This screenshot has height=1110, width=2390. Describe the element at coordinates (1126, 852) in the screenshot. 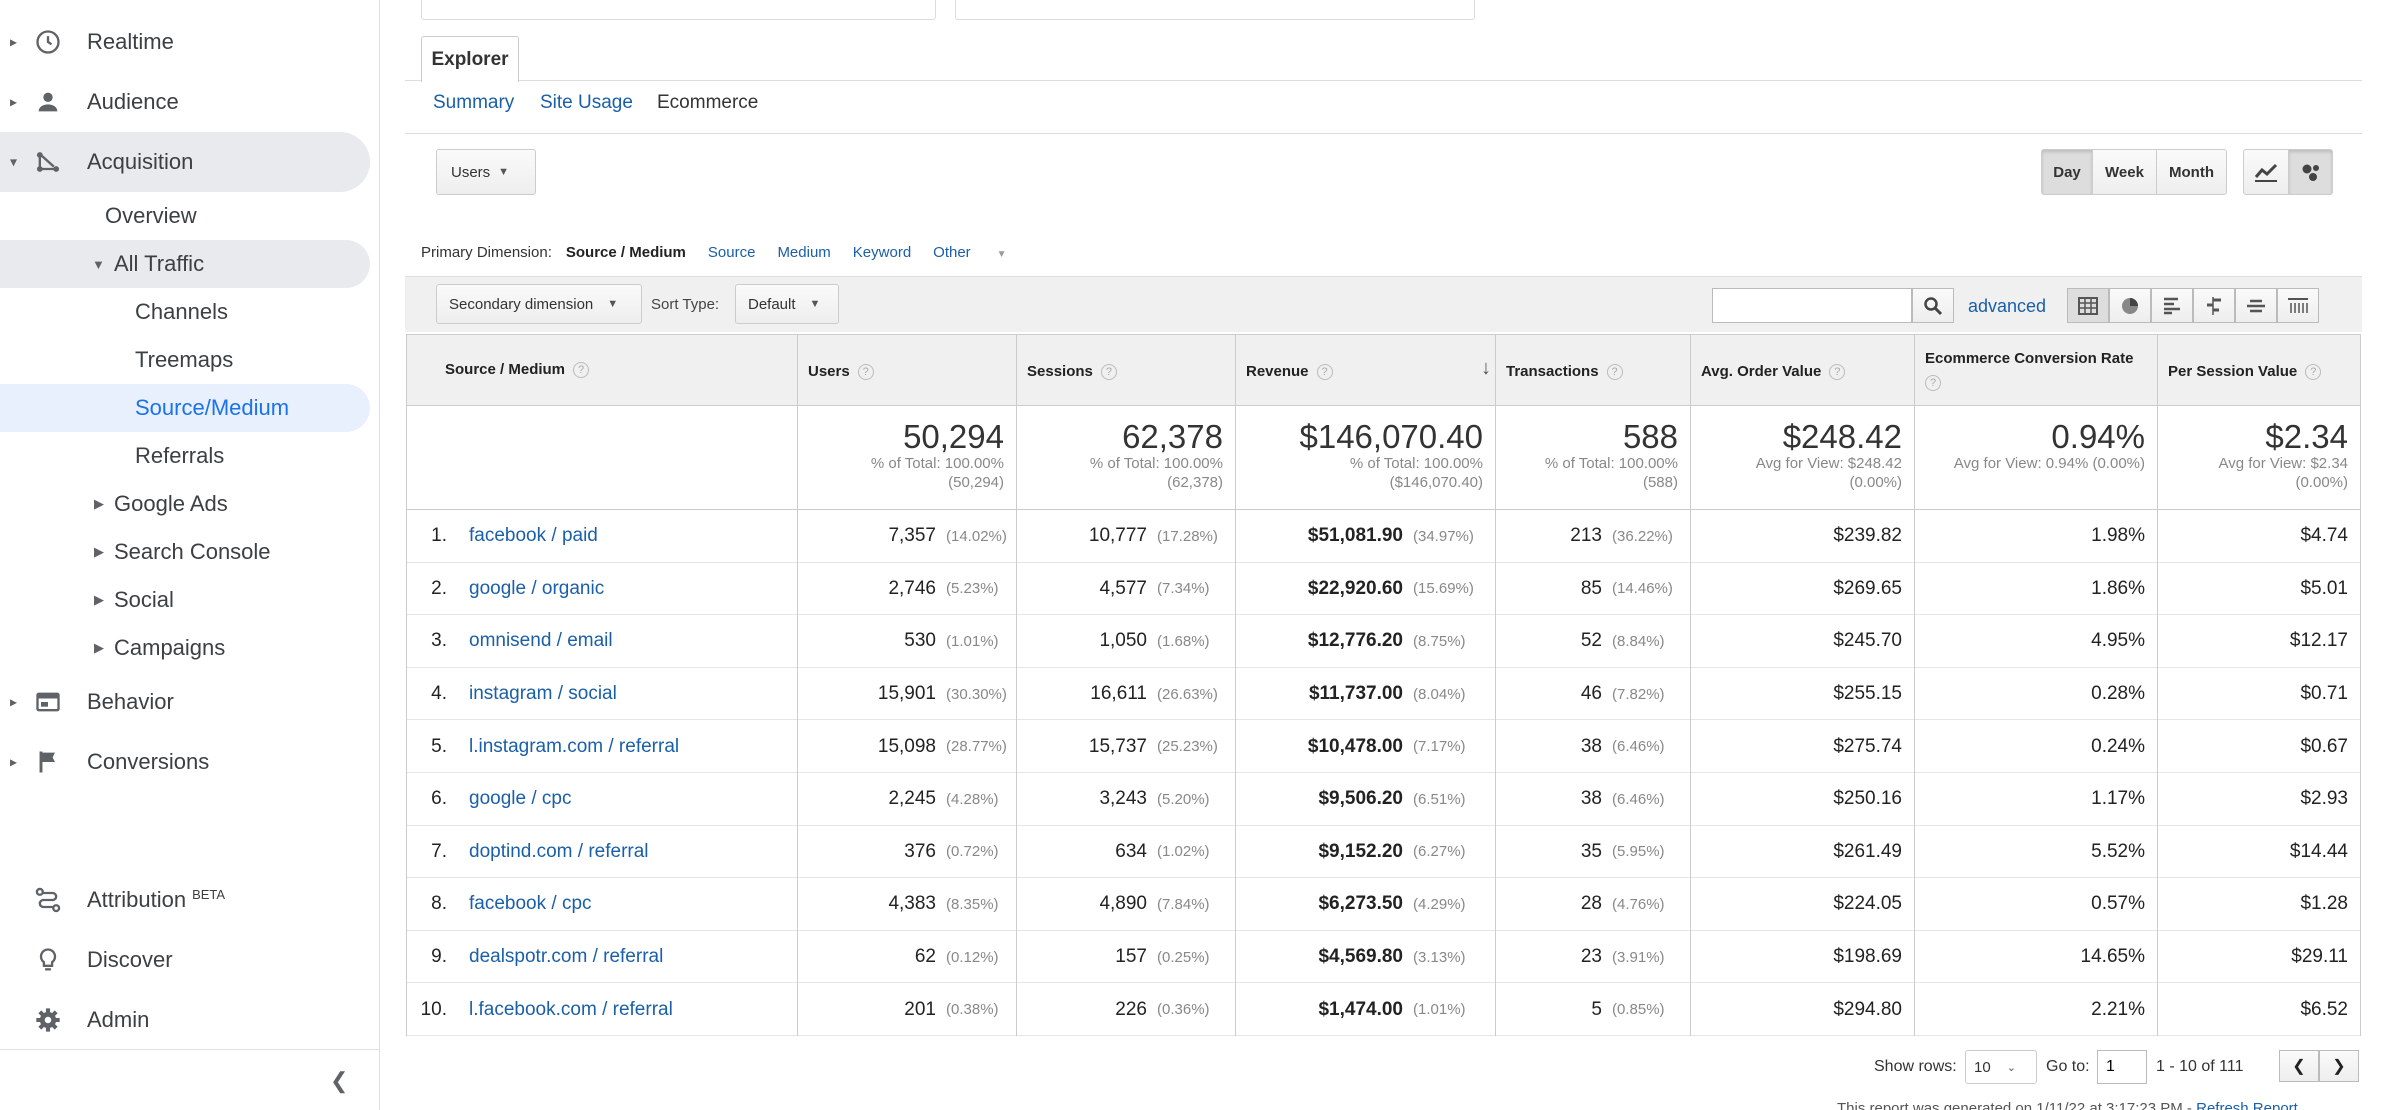

I see `cell-sessions: 634 (1.02%)` at that location.